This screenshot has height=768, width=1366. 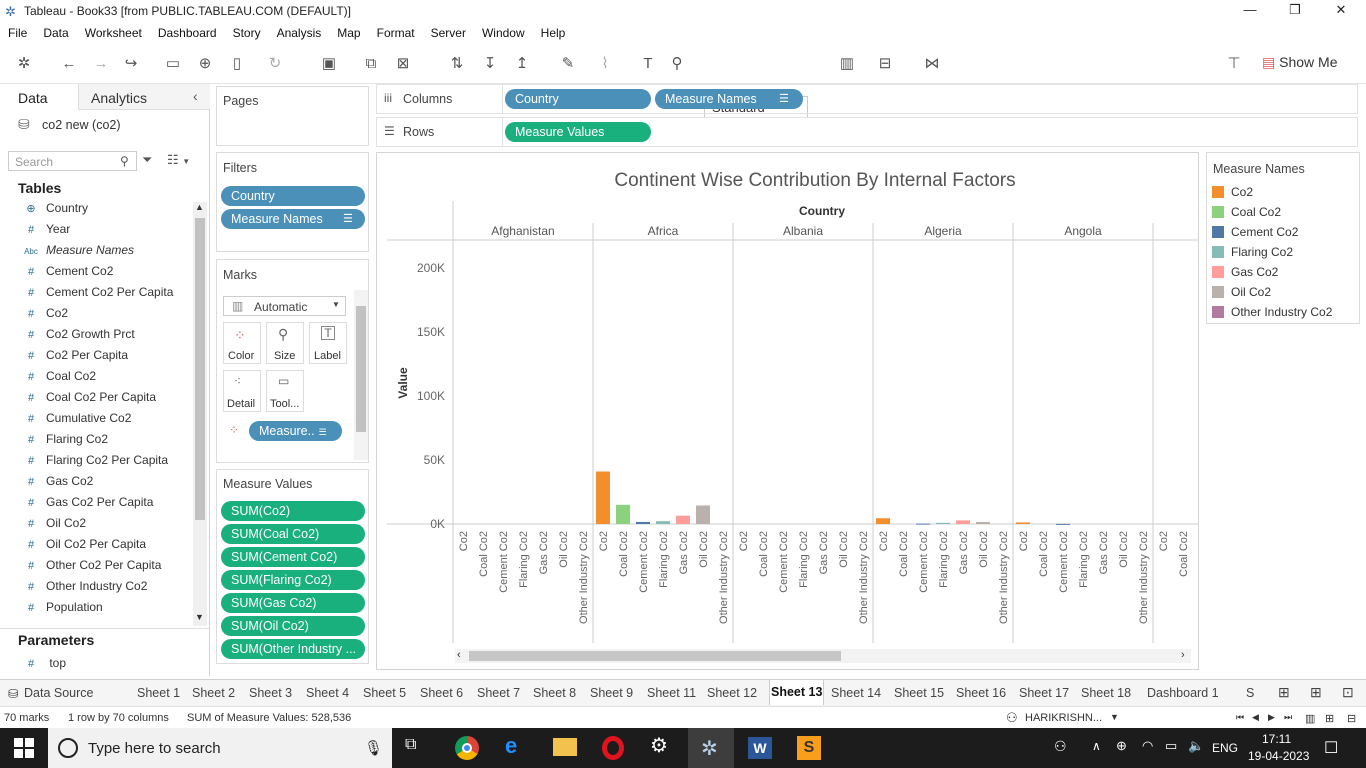 I want to click on windows-start-icon, so click(x=24, y=748).